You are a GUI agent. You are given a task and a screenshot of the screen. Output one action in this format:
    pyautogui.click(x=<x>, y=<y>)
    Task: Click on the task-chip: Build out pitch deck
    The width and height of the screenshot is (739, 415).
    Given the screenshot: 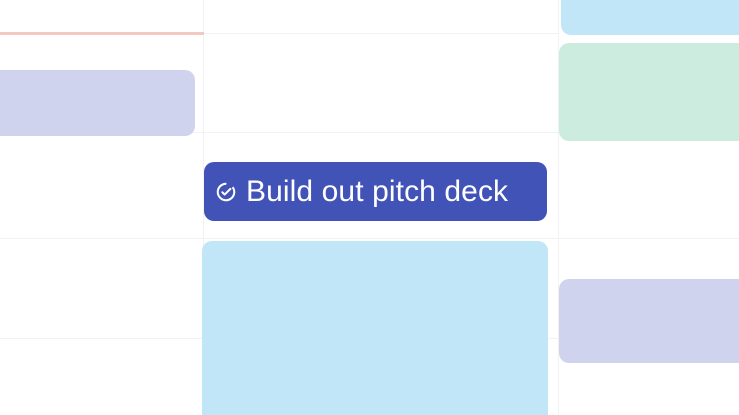 What is the action you would take?
    pyautogui.click(x=375, y=191)
    